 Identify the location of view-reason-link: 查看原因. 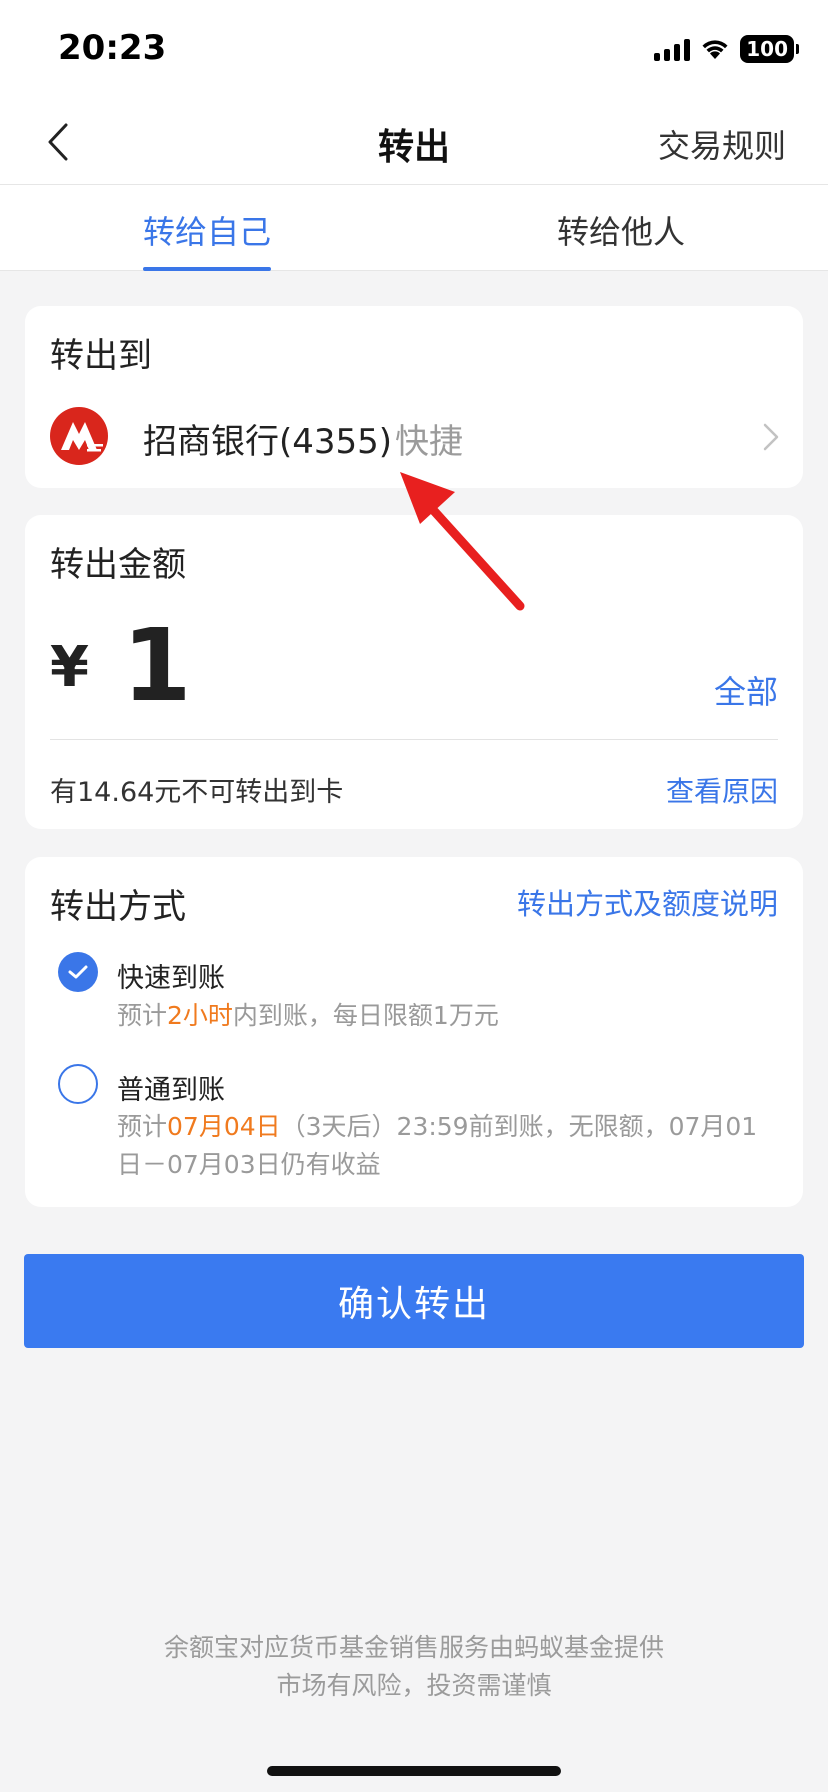
(722, 790).